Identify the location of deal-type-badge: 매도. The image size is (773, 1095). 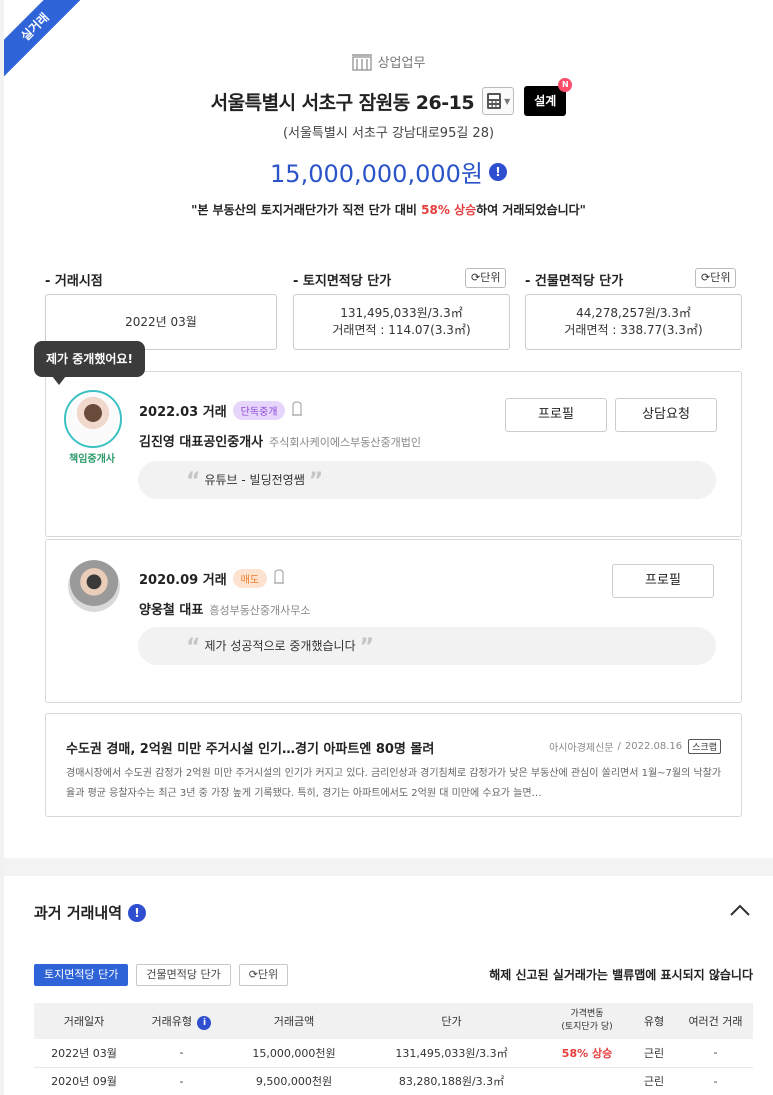
(250, 578).